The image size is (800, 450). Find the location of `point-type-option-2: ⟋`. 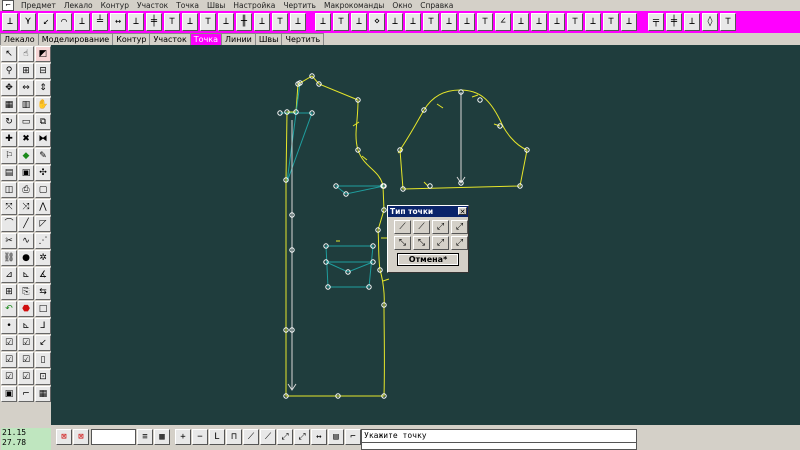

point-type-option-2: ⟋ is located at coordinates (421, 227).